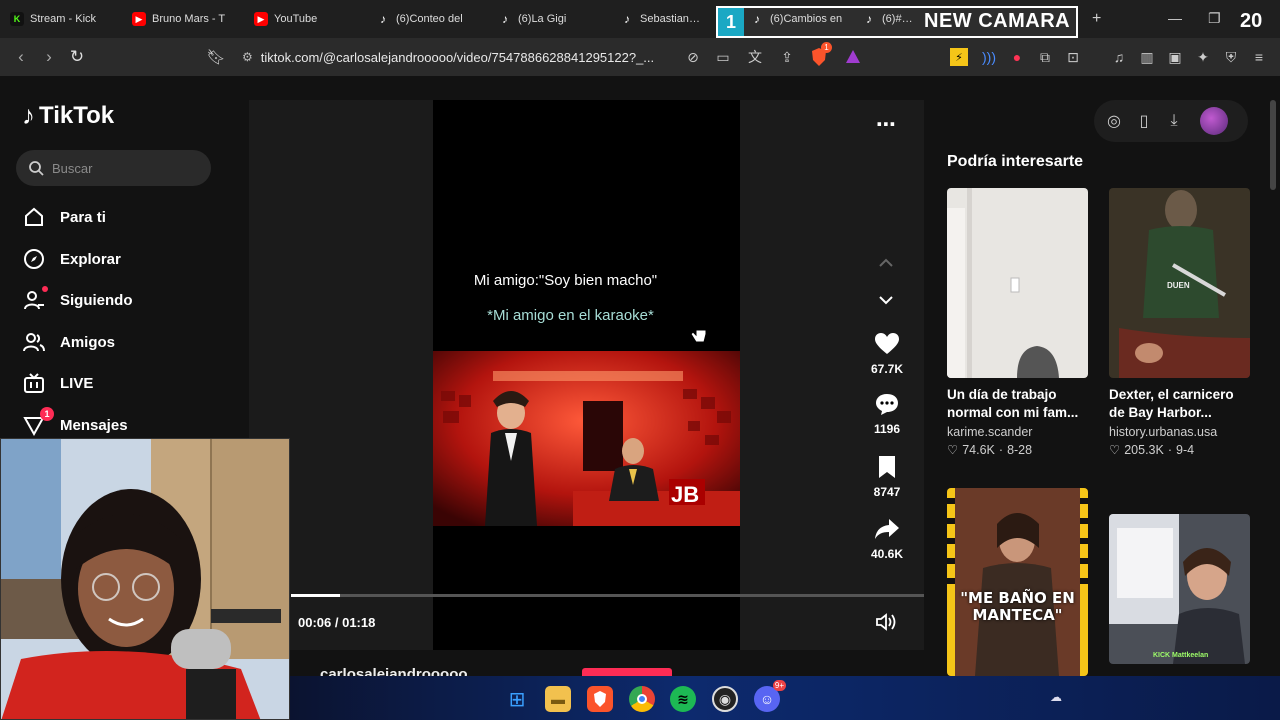 The width and height of the screenshot is (1280, 720). What do you see at coordinates (886, 263) in the screenshot?
I see `chevron-up-icon` at bounding box center [886, 263].